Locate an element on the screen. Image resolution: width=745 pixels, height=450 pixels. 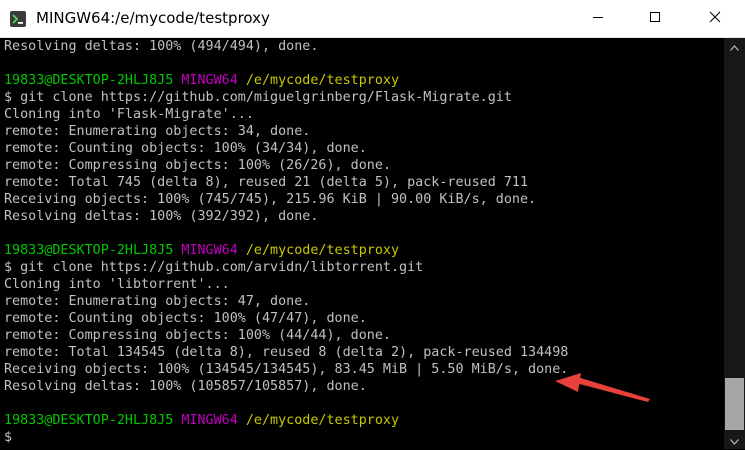
scrollbar-thumb is located at coordinates (734, 404).